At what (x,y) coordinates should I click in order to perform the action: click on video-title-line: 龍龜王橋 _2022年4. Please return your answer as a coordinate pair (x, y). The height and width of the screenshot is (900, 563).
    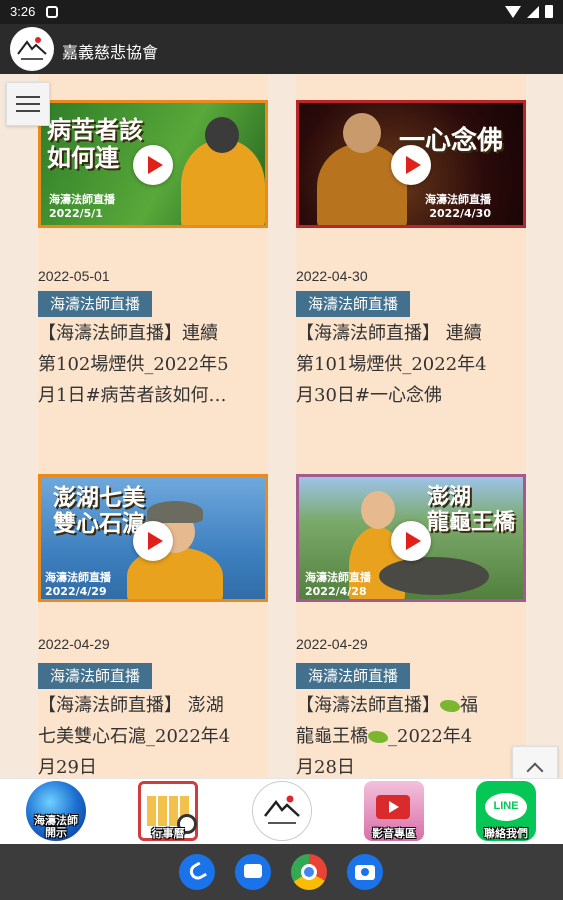
    Looking at the image, I should click on (414, 736).